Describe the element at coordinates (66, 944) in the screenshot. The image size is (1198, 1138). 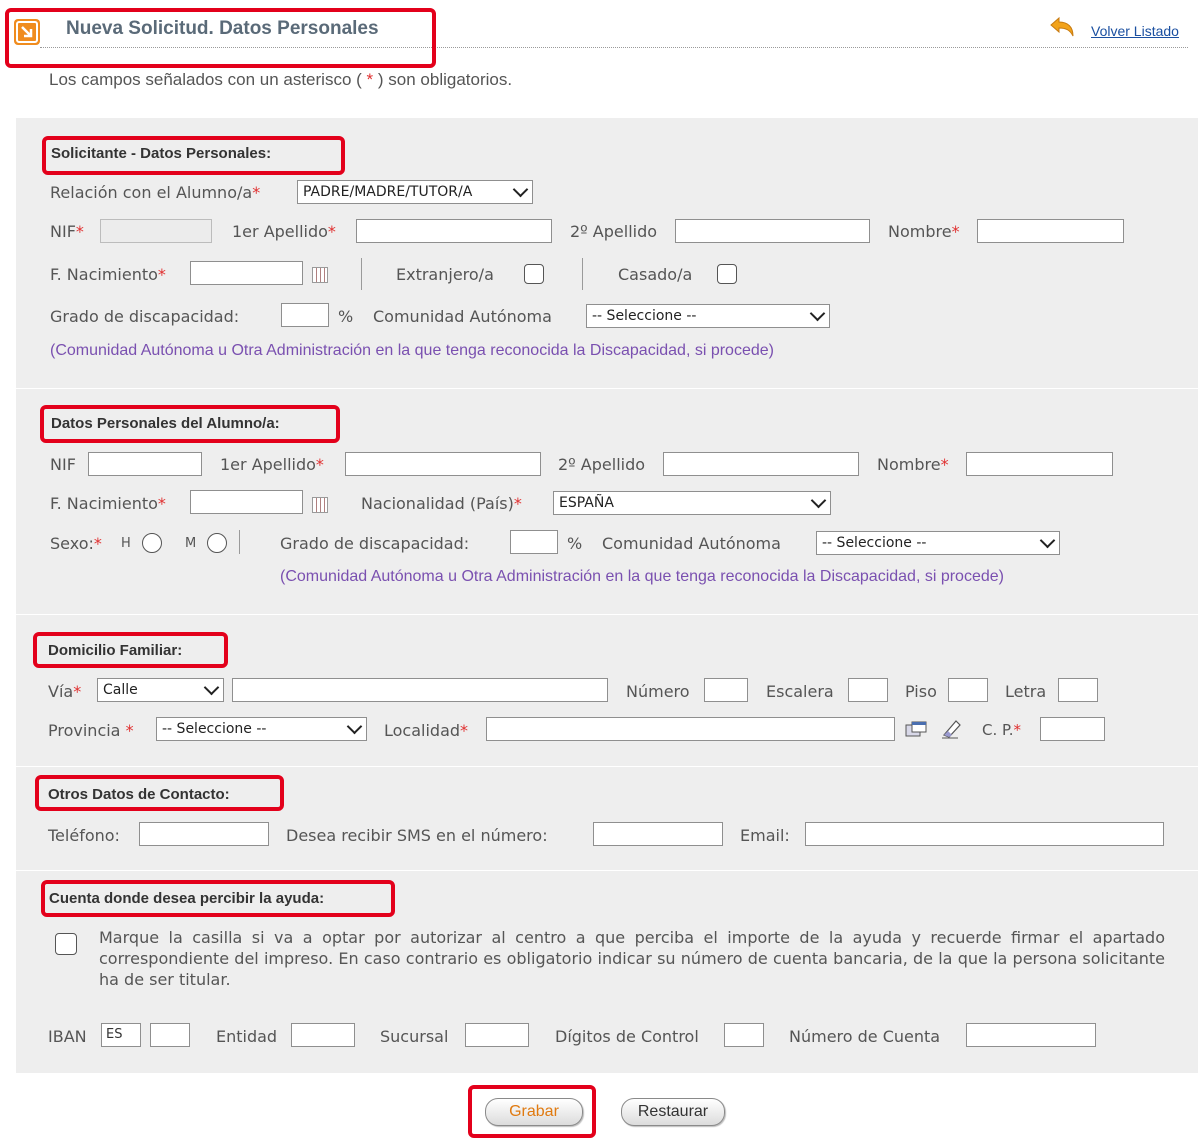
I see `autorizar-centro-checkbox` at that location.